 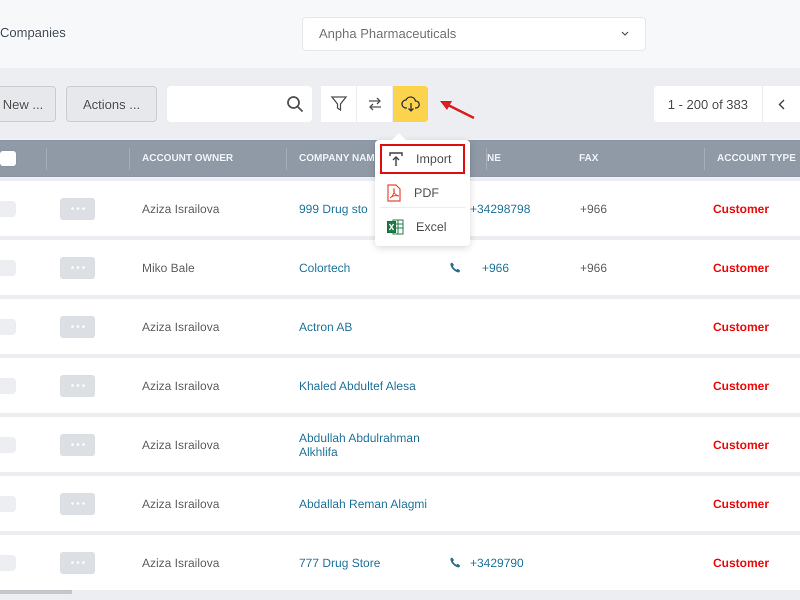 What do you see at coordinates (168, 267) in the screenshot?
I see `account-owner: Miko Bale` at bounding box center [168, 267].